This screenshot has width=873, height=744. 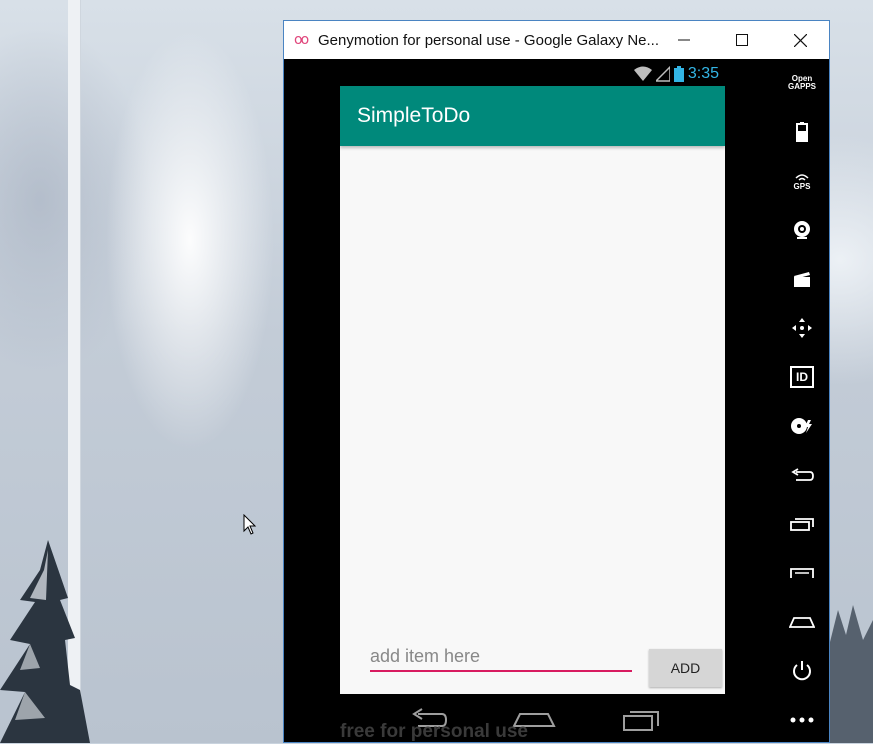 I want to click on home-tool-button, so click(x=802, y=622).